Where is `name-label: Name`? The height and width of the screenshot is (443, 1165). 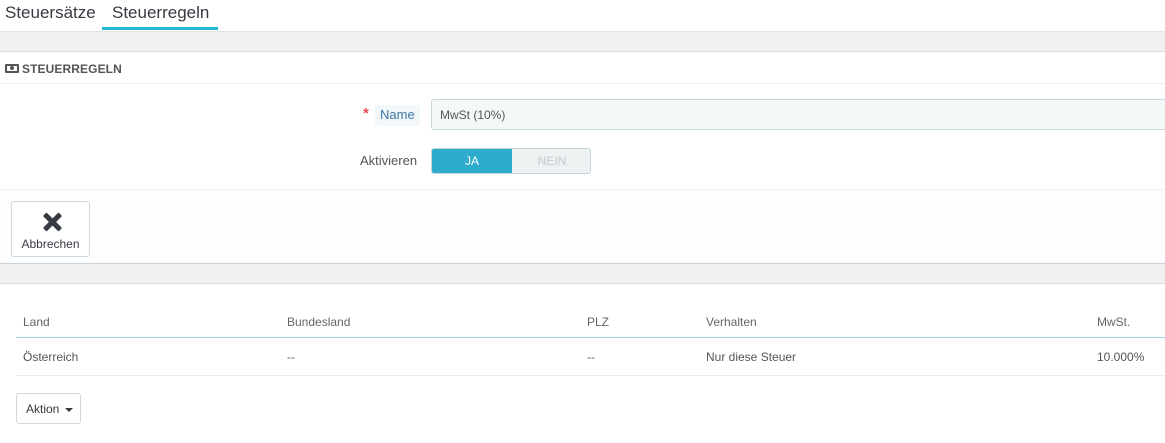
name-label: Name is located at coordinates (397, 115).